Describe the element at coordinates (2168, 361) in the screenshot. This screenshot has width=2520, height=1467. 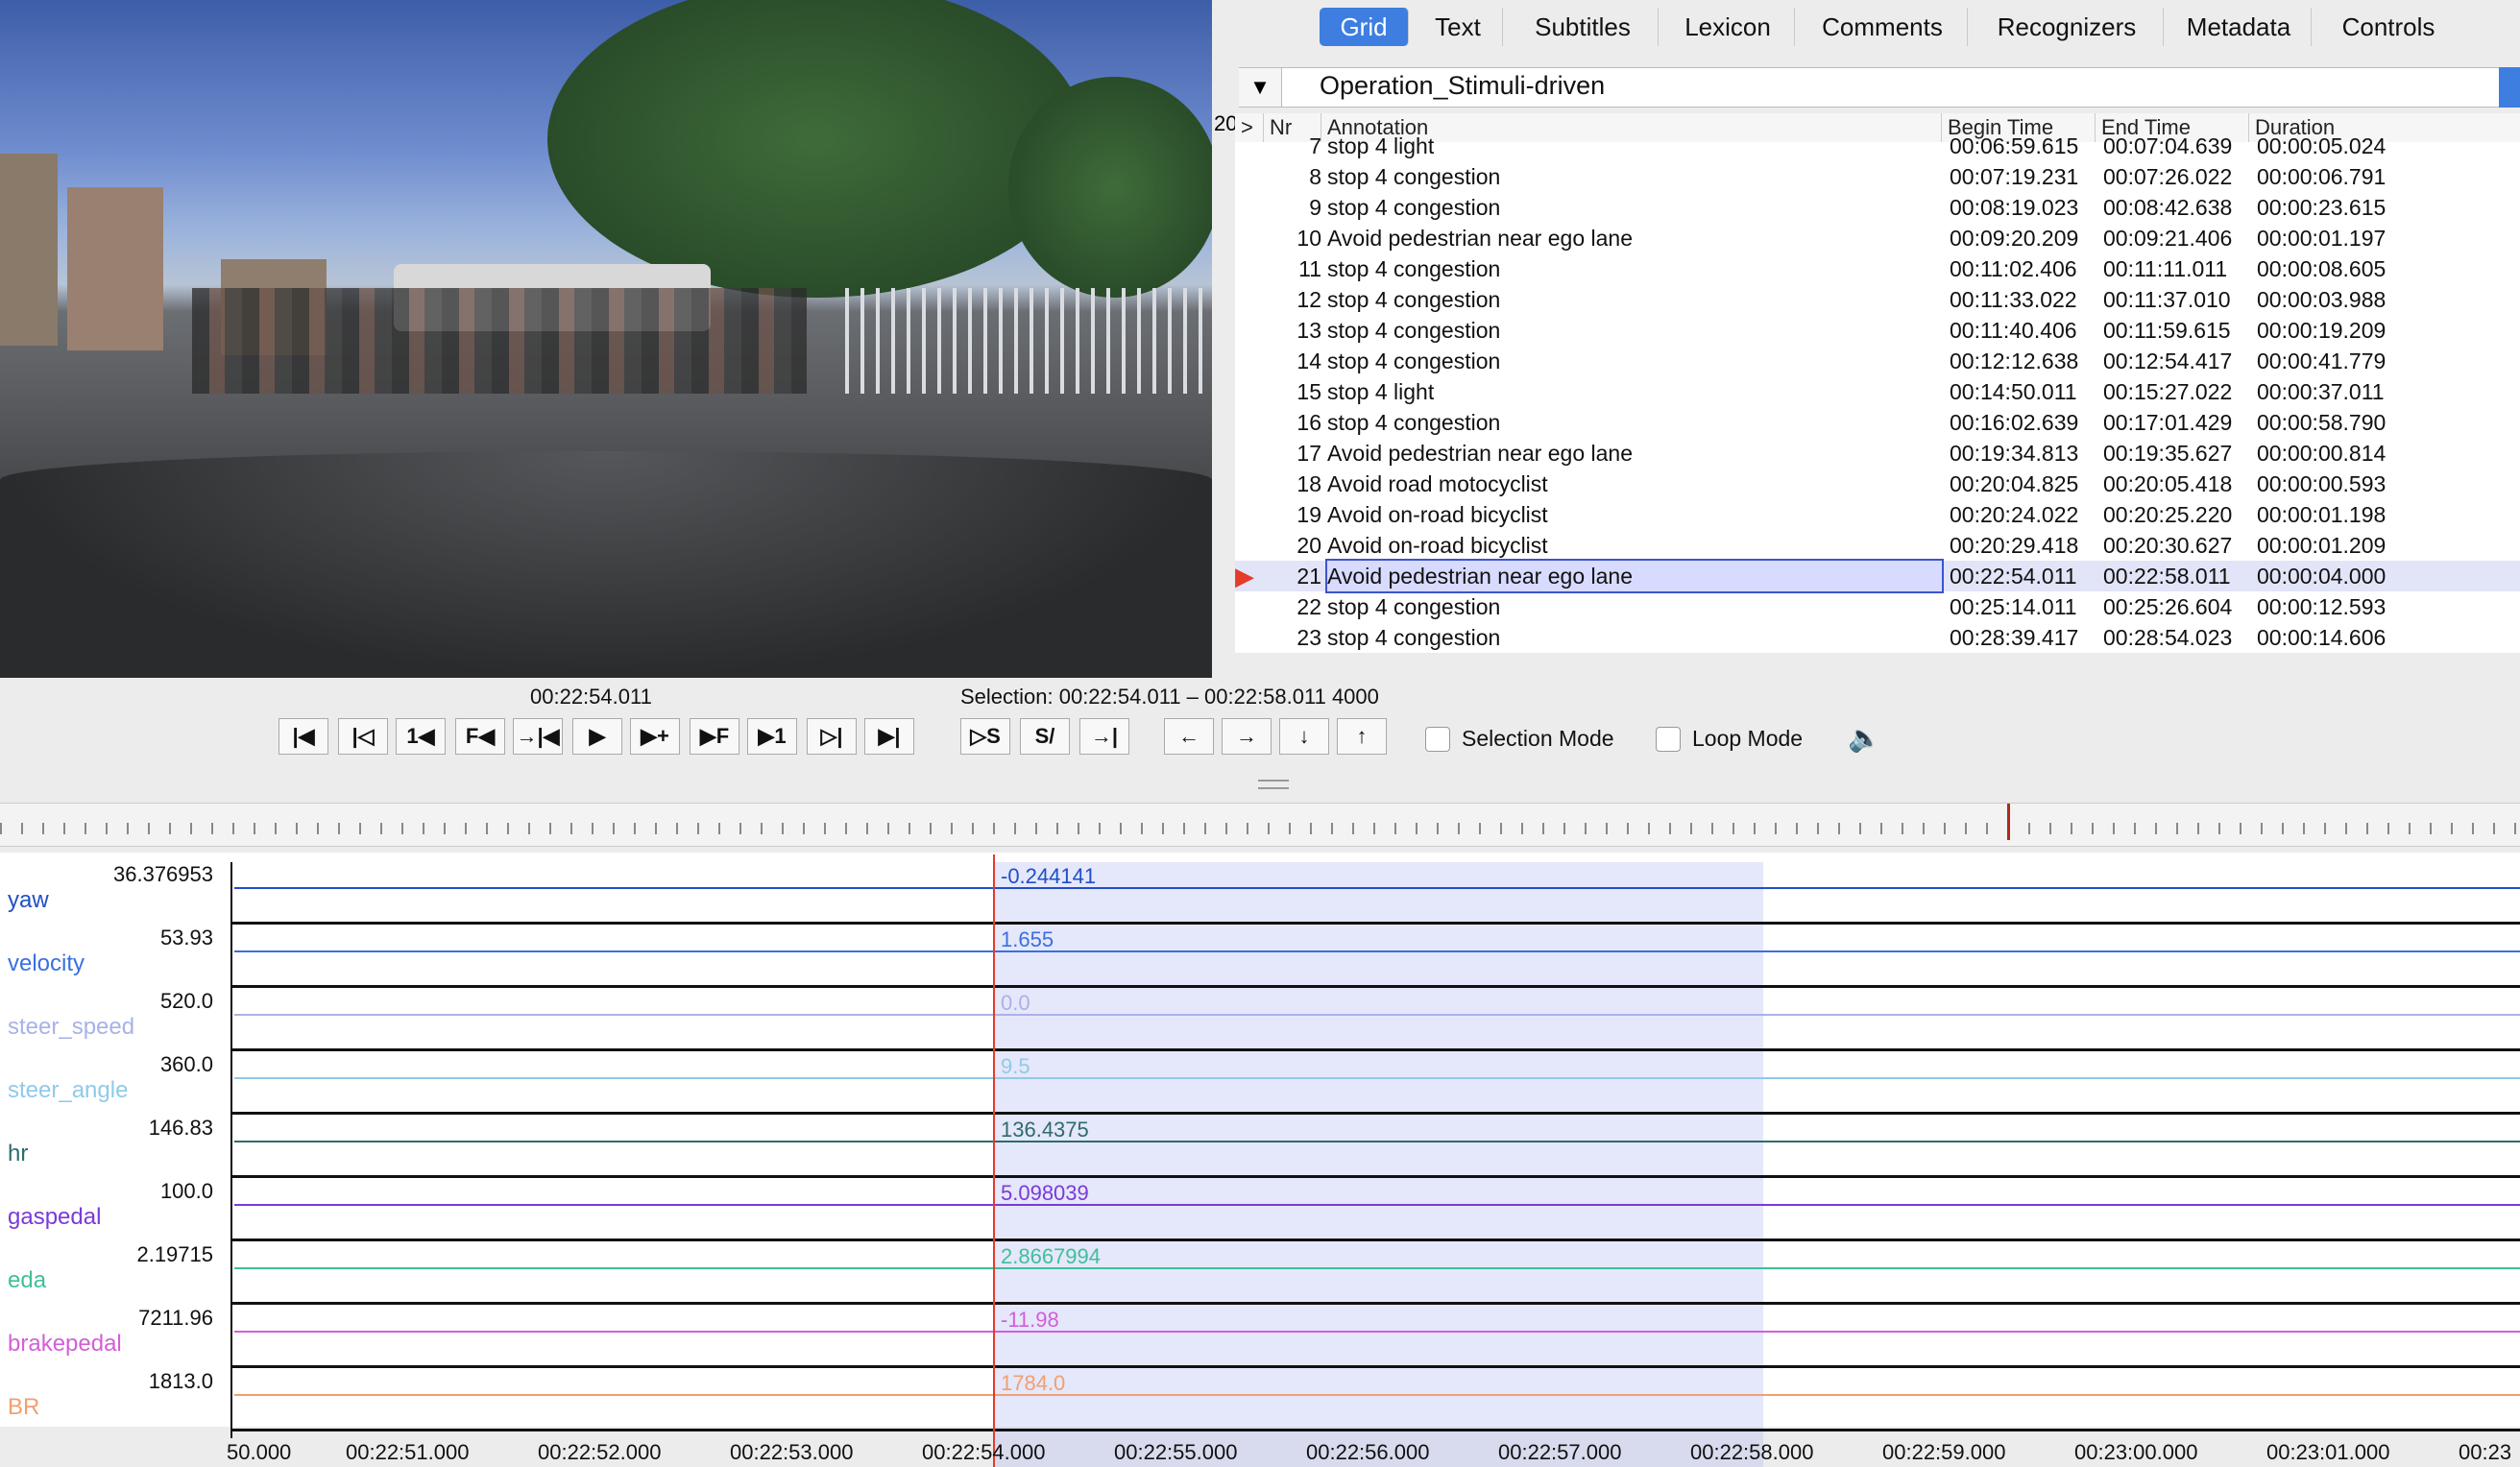
I see `grid-cell-end: 00:12:54.417` at that location.